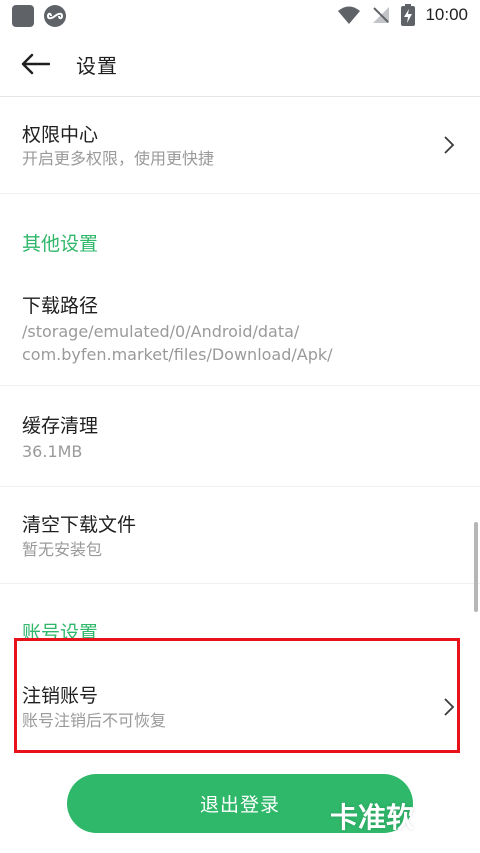 This screenshot has width=480, height=853. What do you see at coordinates (79, 525) in the screenshot?
I see `row-title: 清空下载文件` at bounding box center [79, 525].